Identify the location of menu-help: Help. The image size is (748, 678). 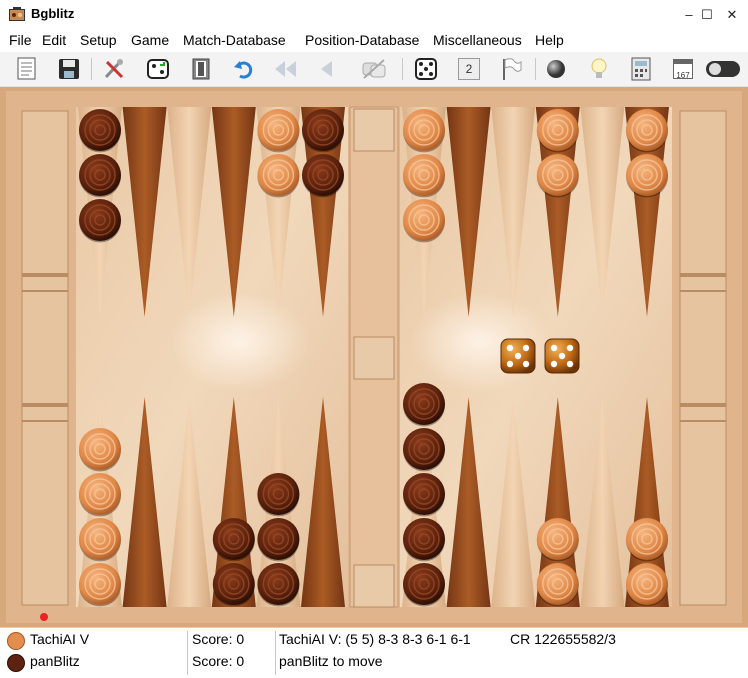
(549, 40).